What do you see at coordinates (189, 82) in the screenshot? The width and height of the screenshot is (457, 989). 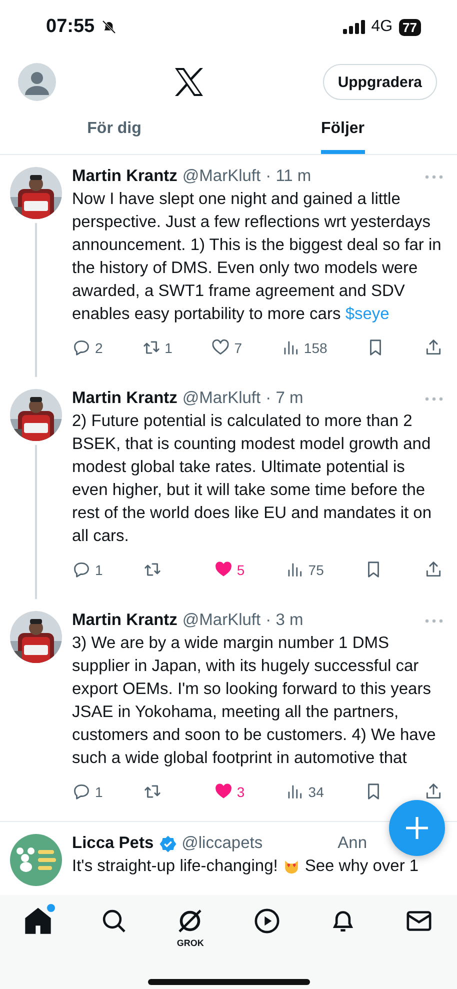 I see `x-logo-icon` at bounding box center [189, 82].